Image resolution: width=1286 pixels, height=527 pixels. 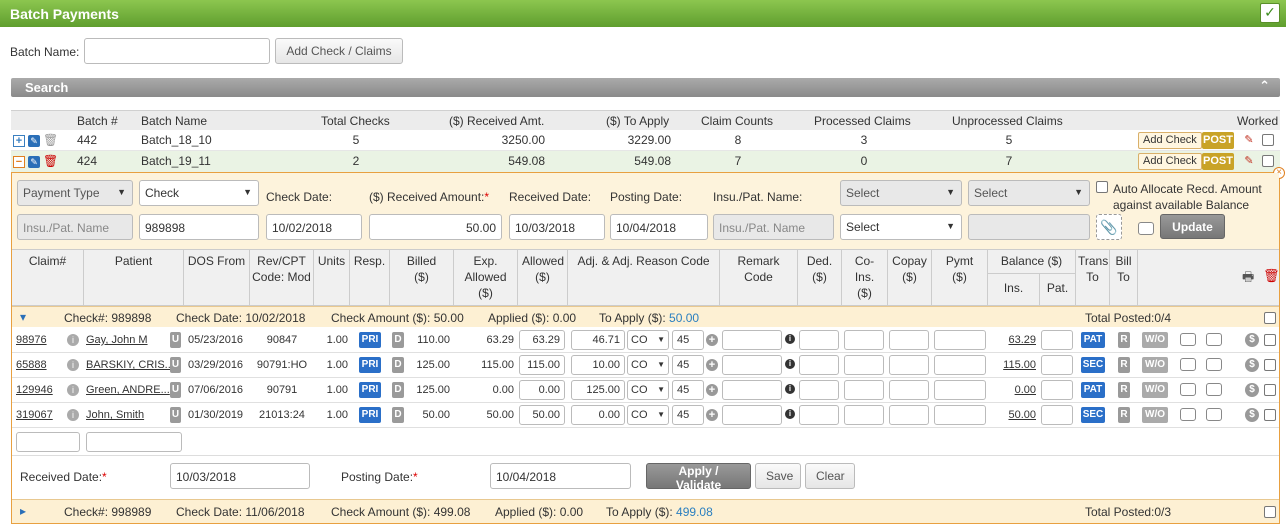 I want to click on allowed-input: 0.00, so click(x=542, y=390).